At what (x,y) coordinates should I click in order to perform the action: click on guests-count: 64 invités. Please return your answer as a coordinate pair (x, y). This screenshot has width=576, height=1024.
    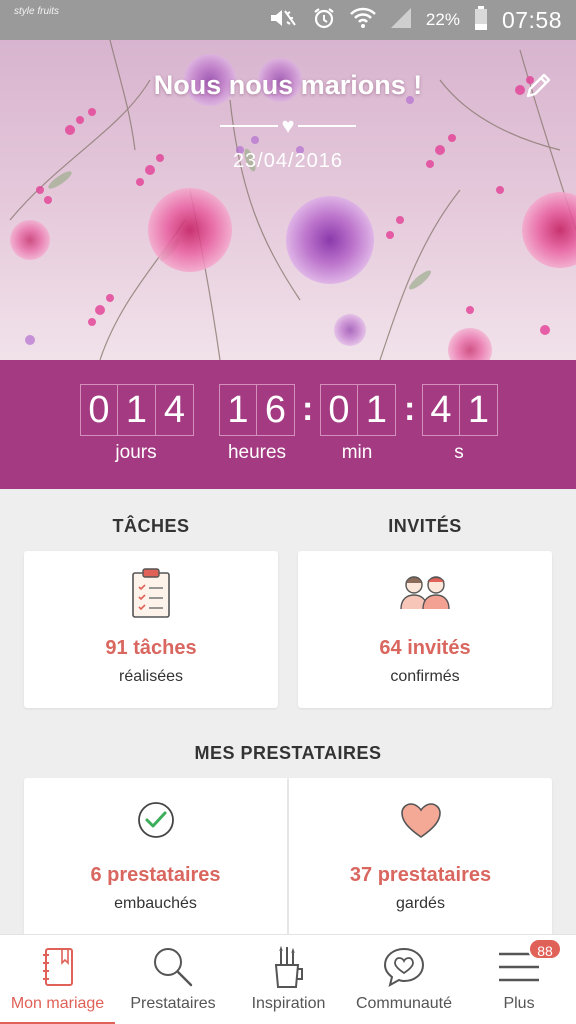
    Looking at the image, I should click on (425, 648).